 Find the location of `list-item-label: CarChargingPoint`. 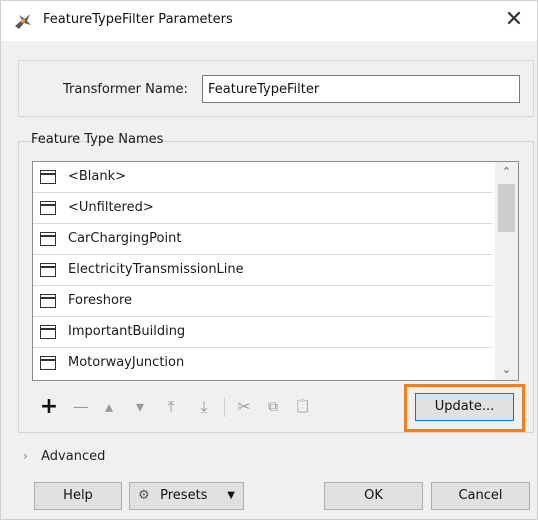

list-item-label: CarChargingPoint is located at coordinates (125, 238).